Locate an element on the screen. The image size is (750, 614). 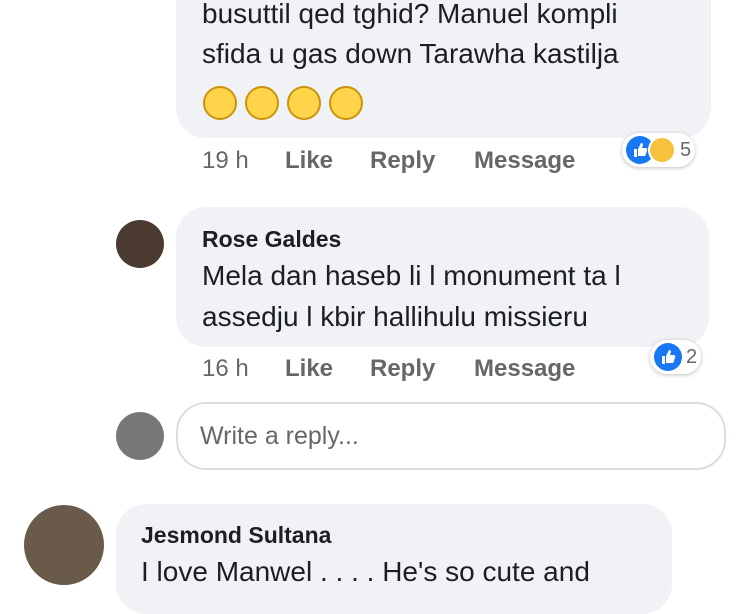
laughing-tears-emoji-icon is located at coordinates (220, 103).